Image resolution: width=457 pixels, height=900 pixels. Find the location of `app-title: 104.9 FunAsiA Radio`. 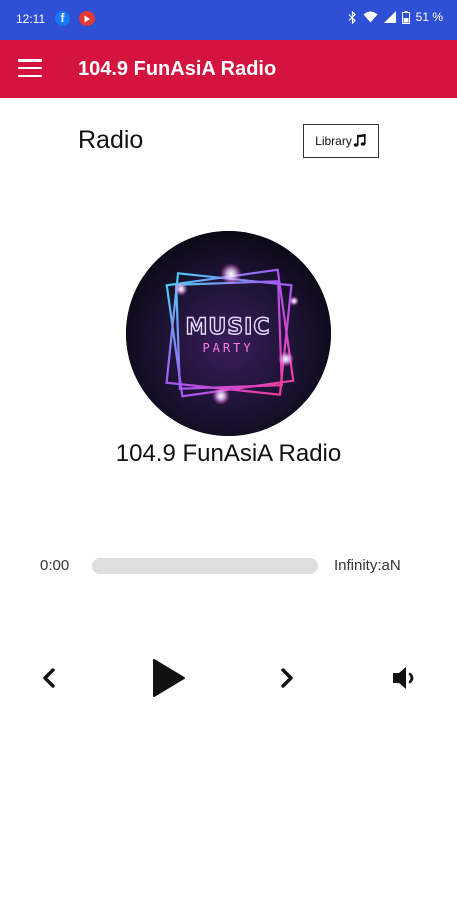

app-title: 104.9 FunAsiA Radio is located at coordinates (177, 69).